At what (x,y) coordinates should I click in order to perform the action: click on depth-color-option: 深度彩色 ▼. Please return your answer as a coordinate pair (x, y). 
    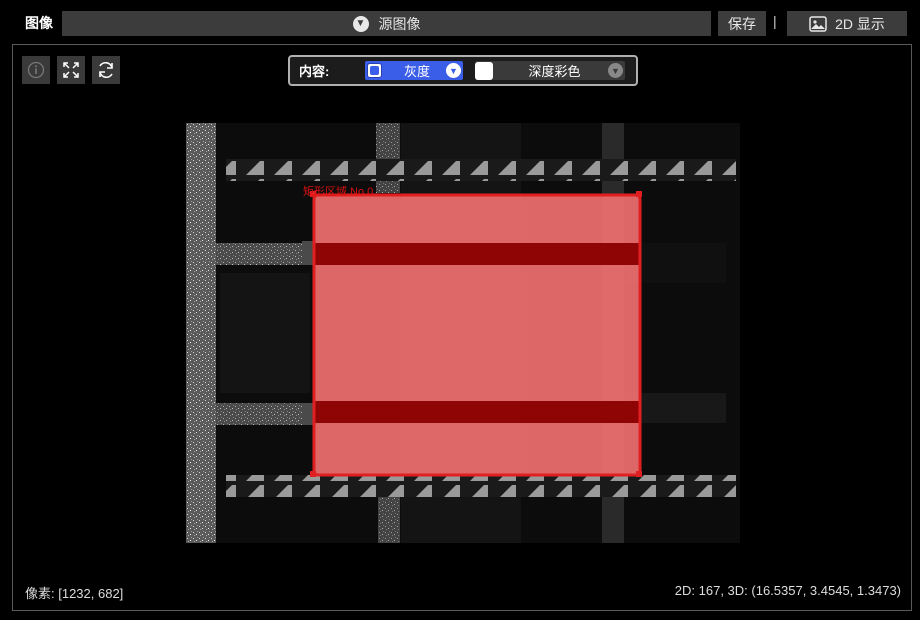
    Looking at the image, I should click on (550, 70).